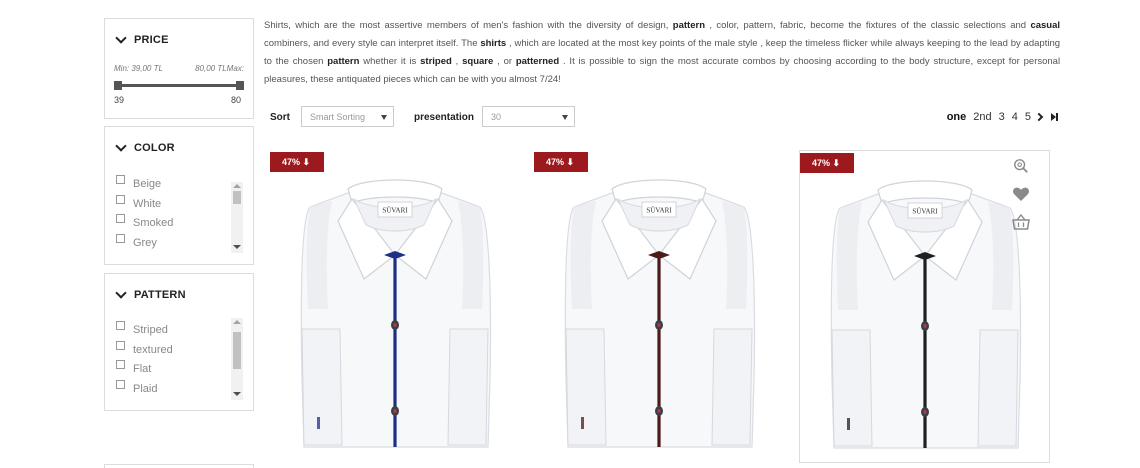  What do you see at coordinates (172, 388) in the screenshot?
I see `pattern-option: Plaid` at bounding box center [172, 388].